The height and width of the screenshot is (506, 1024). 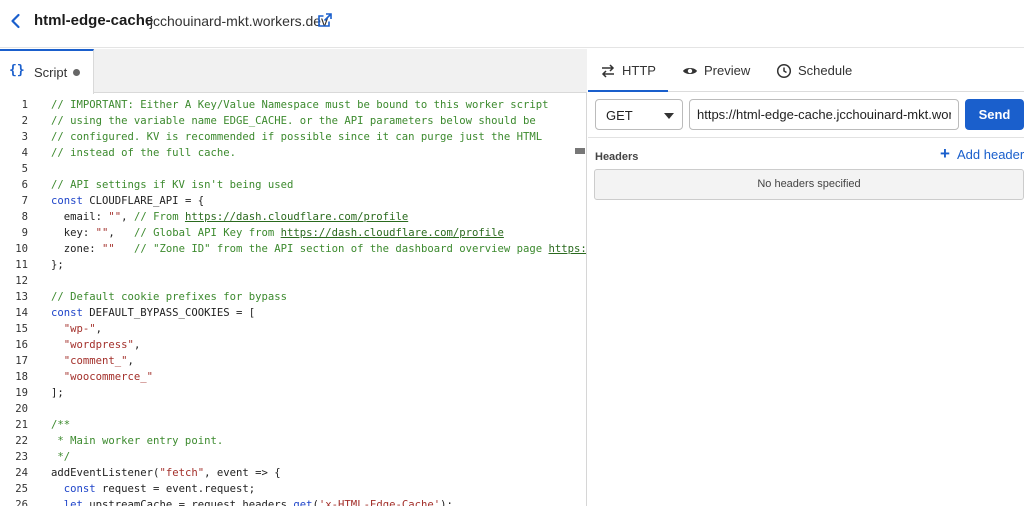 I want to click on code-text: addEventListener("fetch", event => {, so click(x=166, y=473).